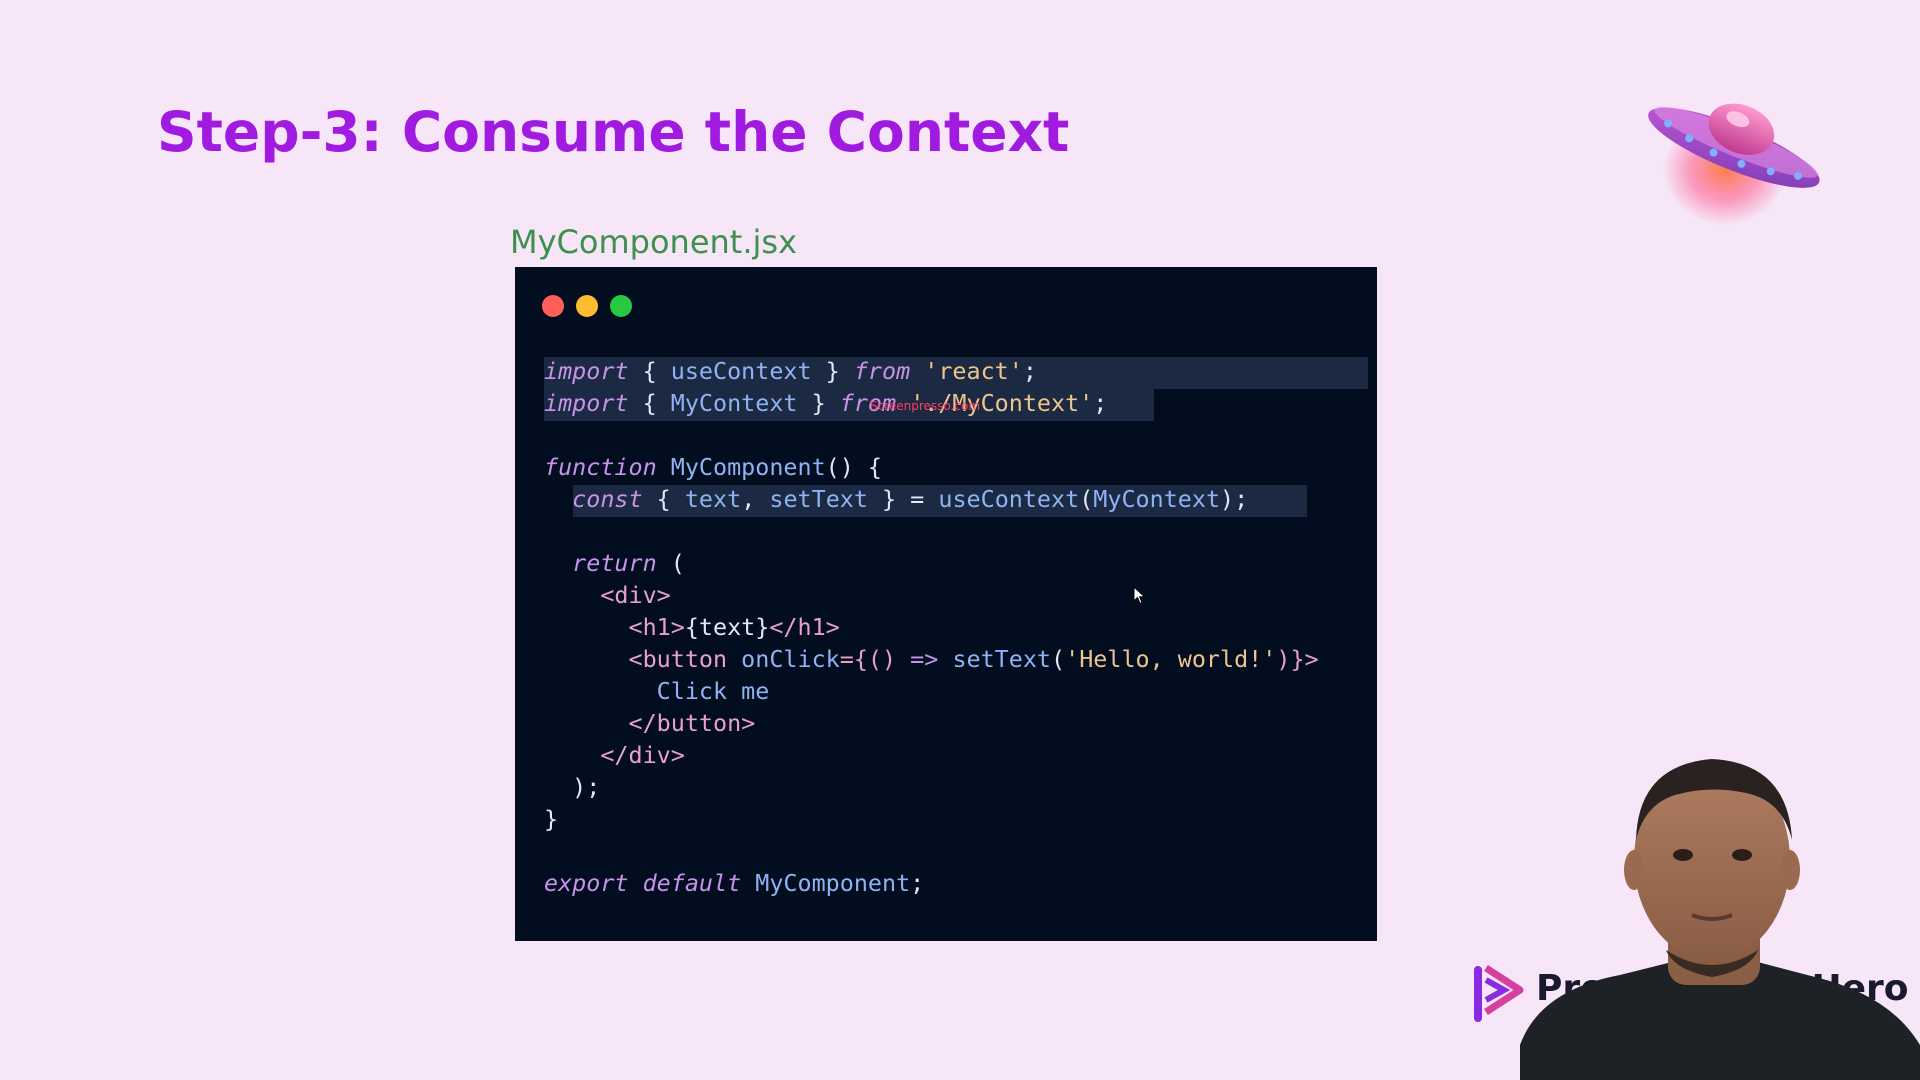  What do you see at coordinates (653, 242) in the screenshot?
I see `file-name-label: MyComponent.jsx` at bounding box center [653, 242].